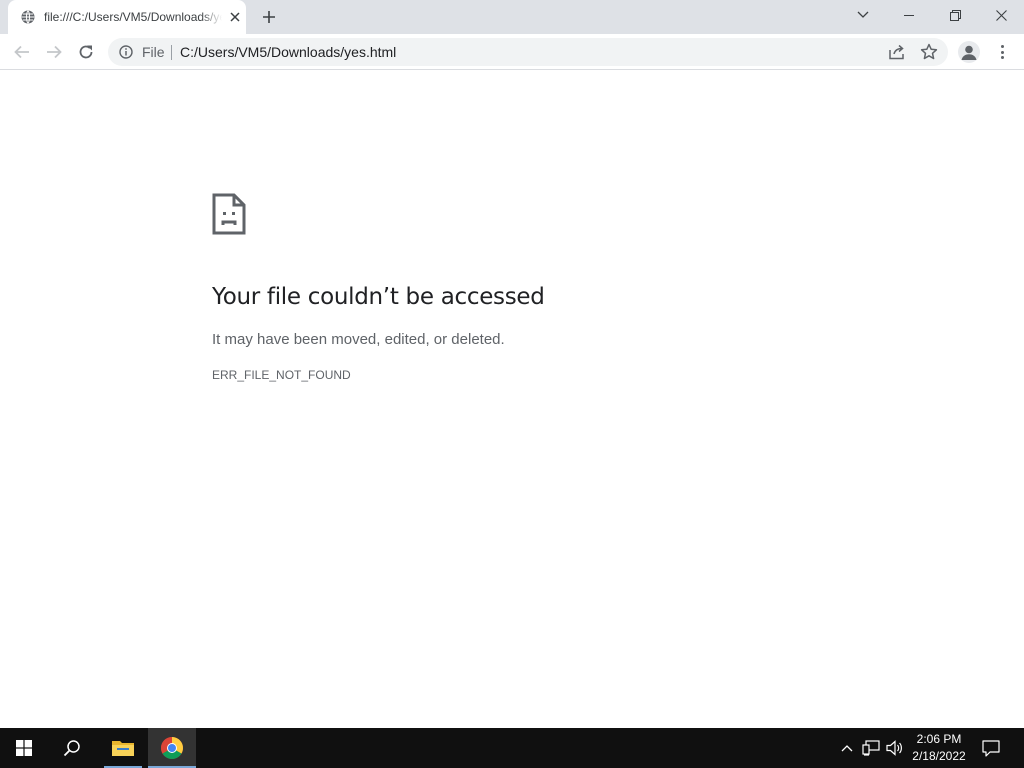  I want to click on minimize-icon, so click(909, 15).